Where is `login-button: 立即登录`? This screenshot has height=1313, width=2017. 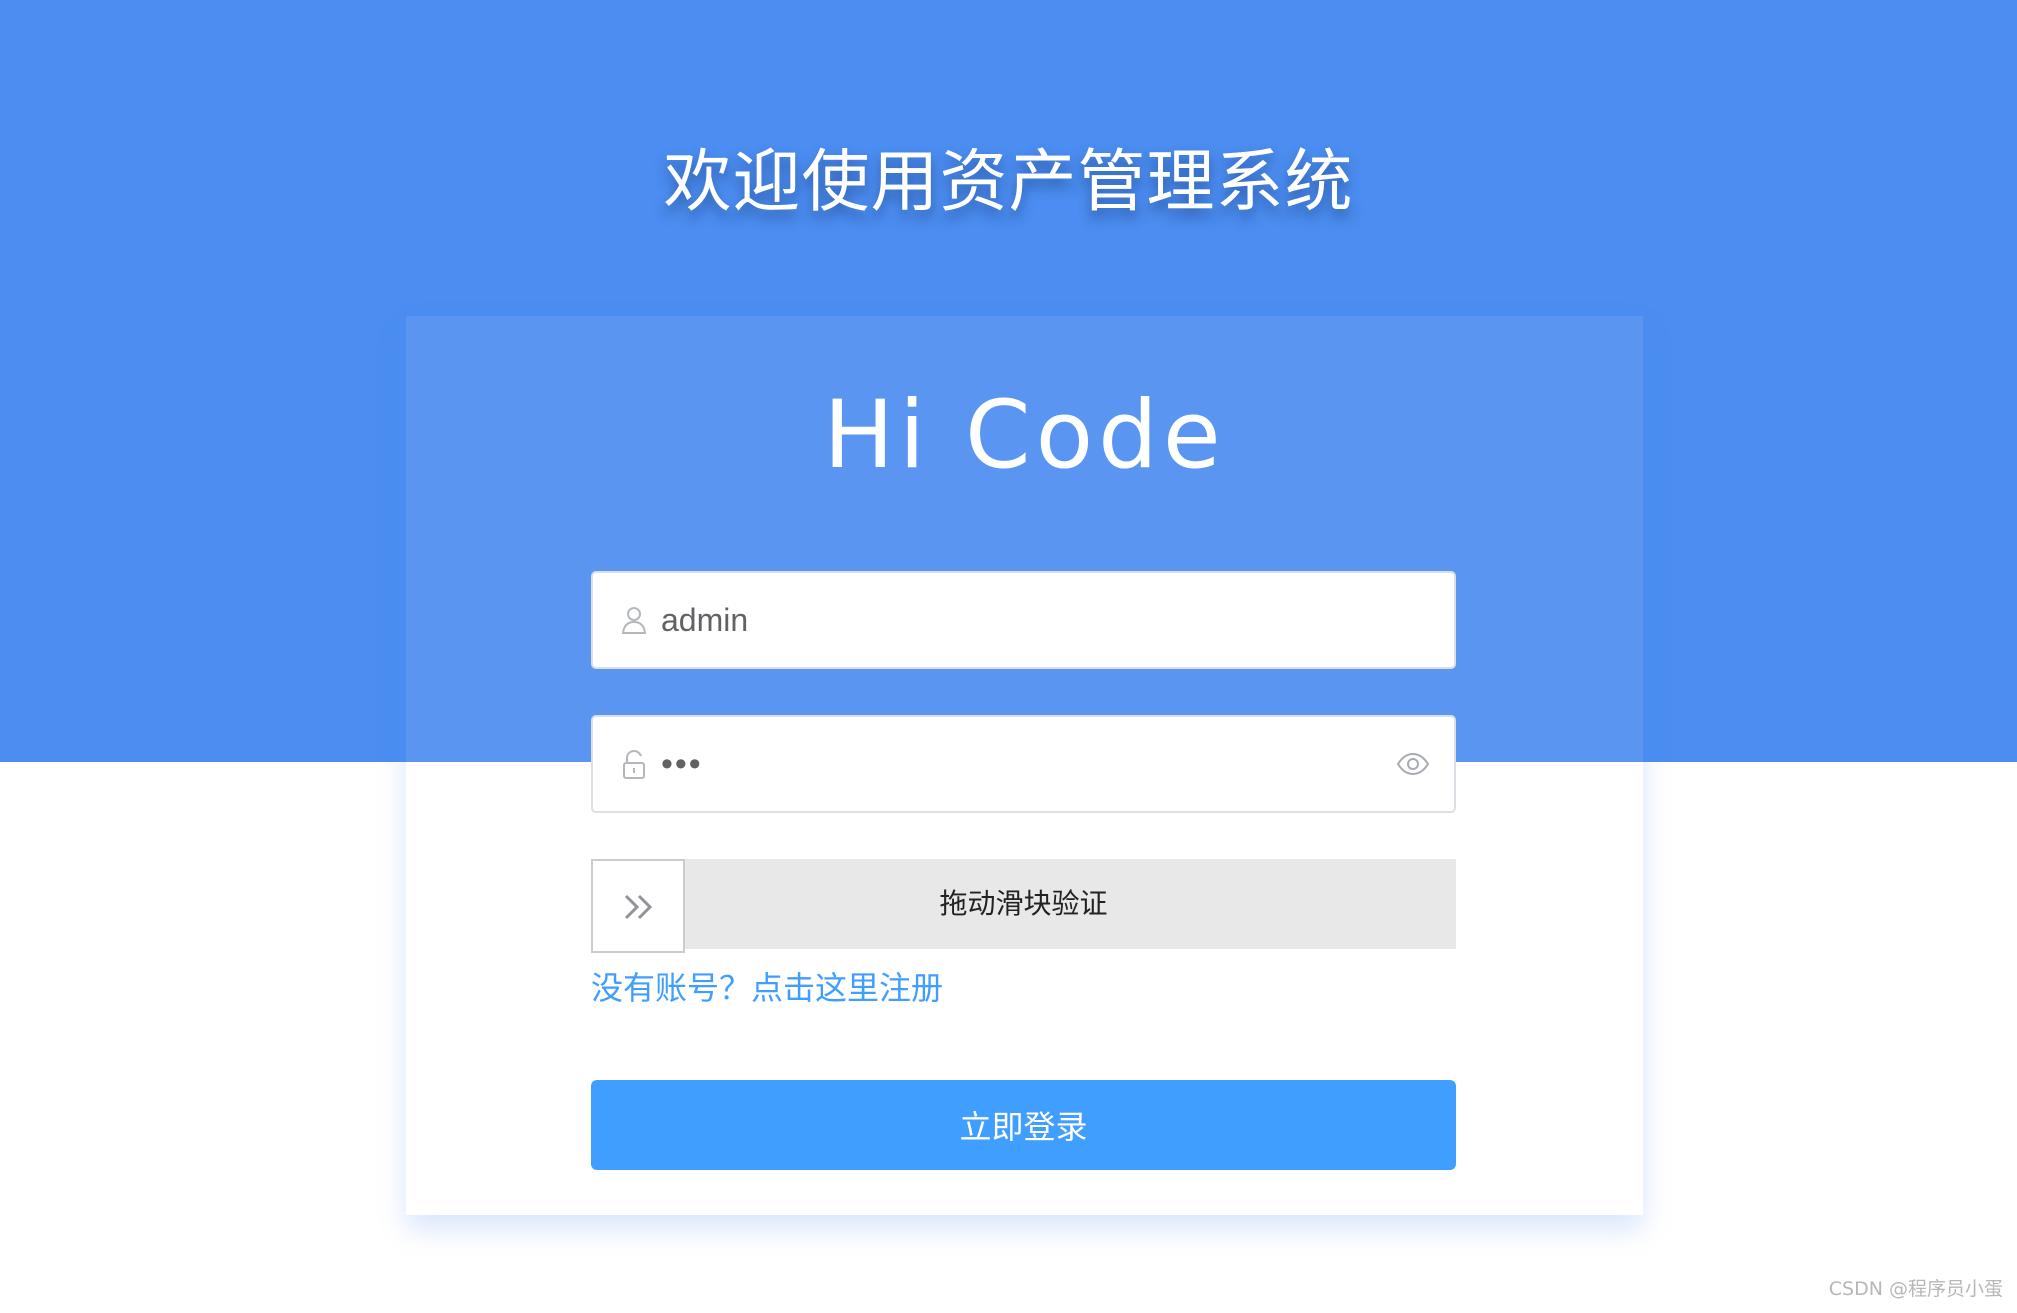
login-button: 立即登录 is located at coordinates (1023, 1125).